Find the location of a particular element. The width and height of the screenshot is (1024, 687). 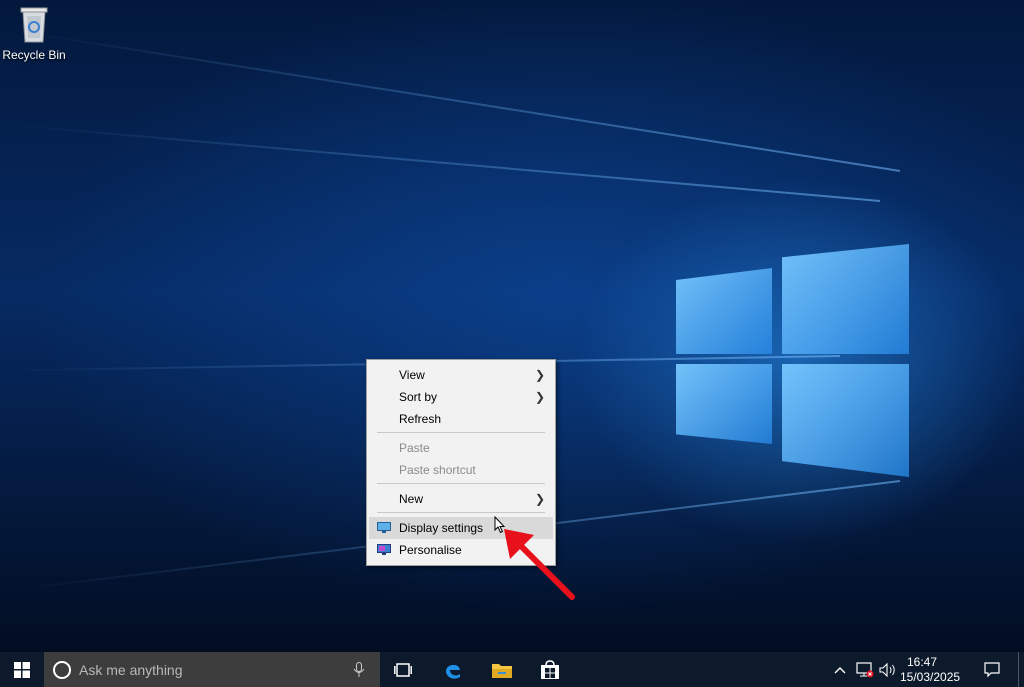

menu-item-label: Paste shortcut is located at coordinates (437, 470).